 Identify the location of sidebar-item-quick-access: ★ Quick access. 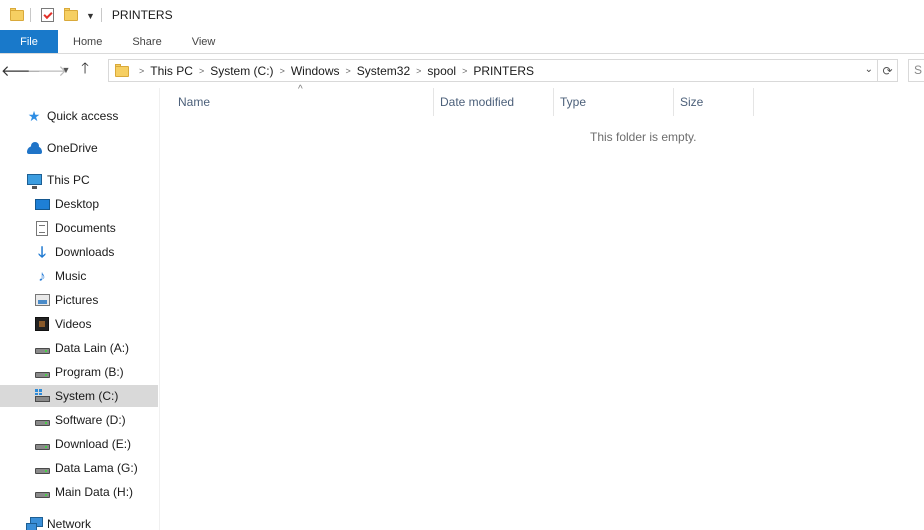
(79, 116).